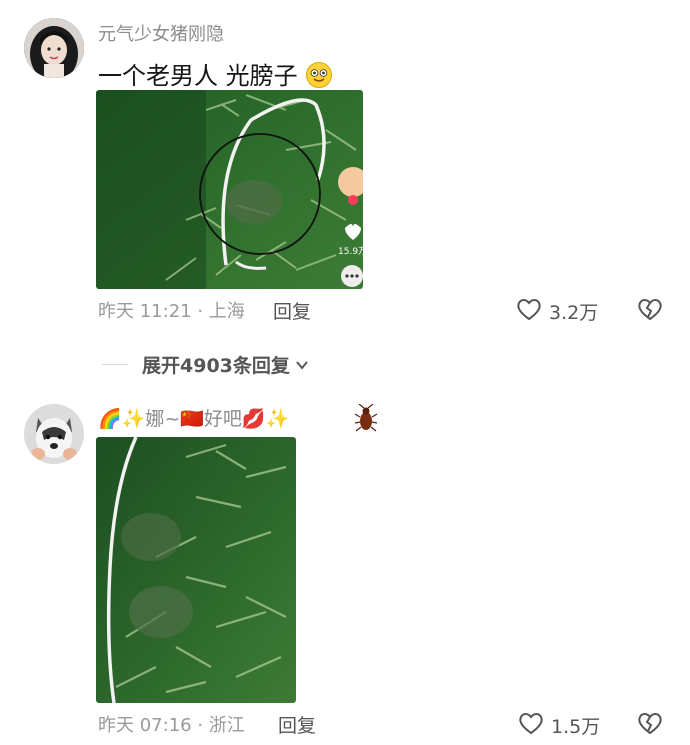 The height and width of the screenshot is (745, 690). What do you see at coordinates (161, 33) in the screenshot?
I see `username: 元气少女猪刚隐` at bounding box center [161, 33].